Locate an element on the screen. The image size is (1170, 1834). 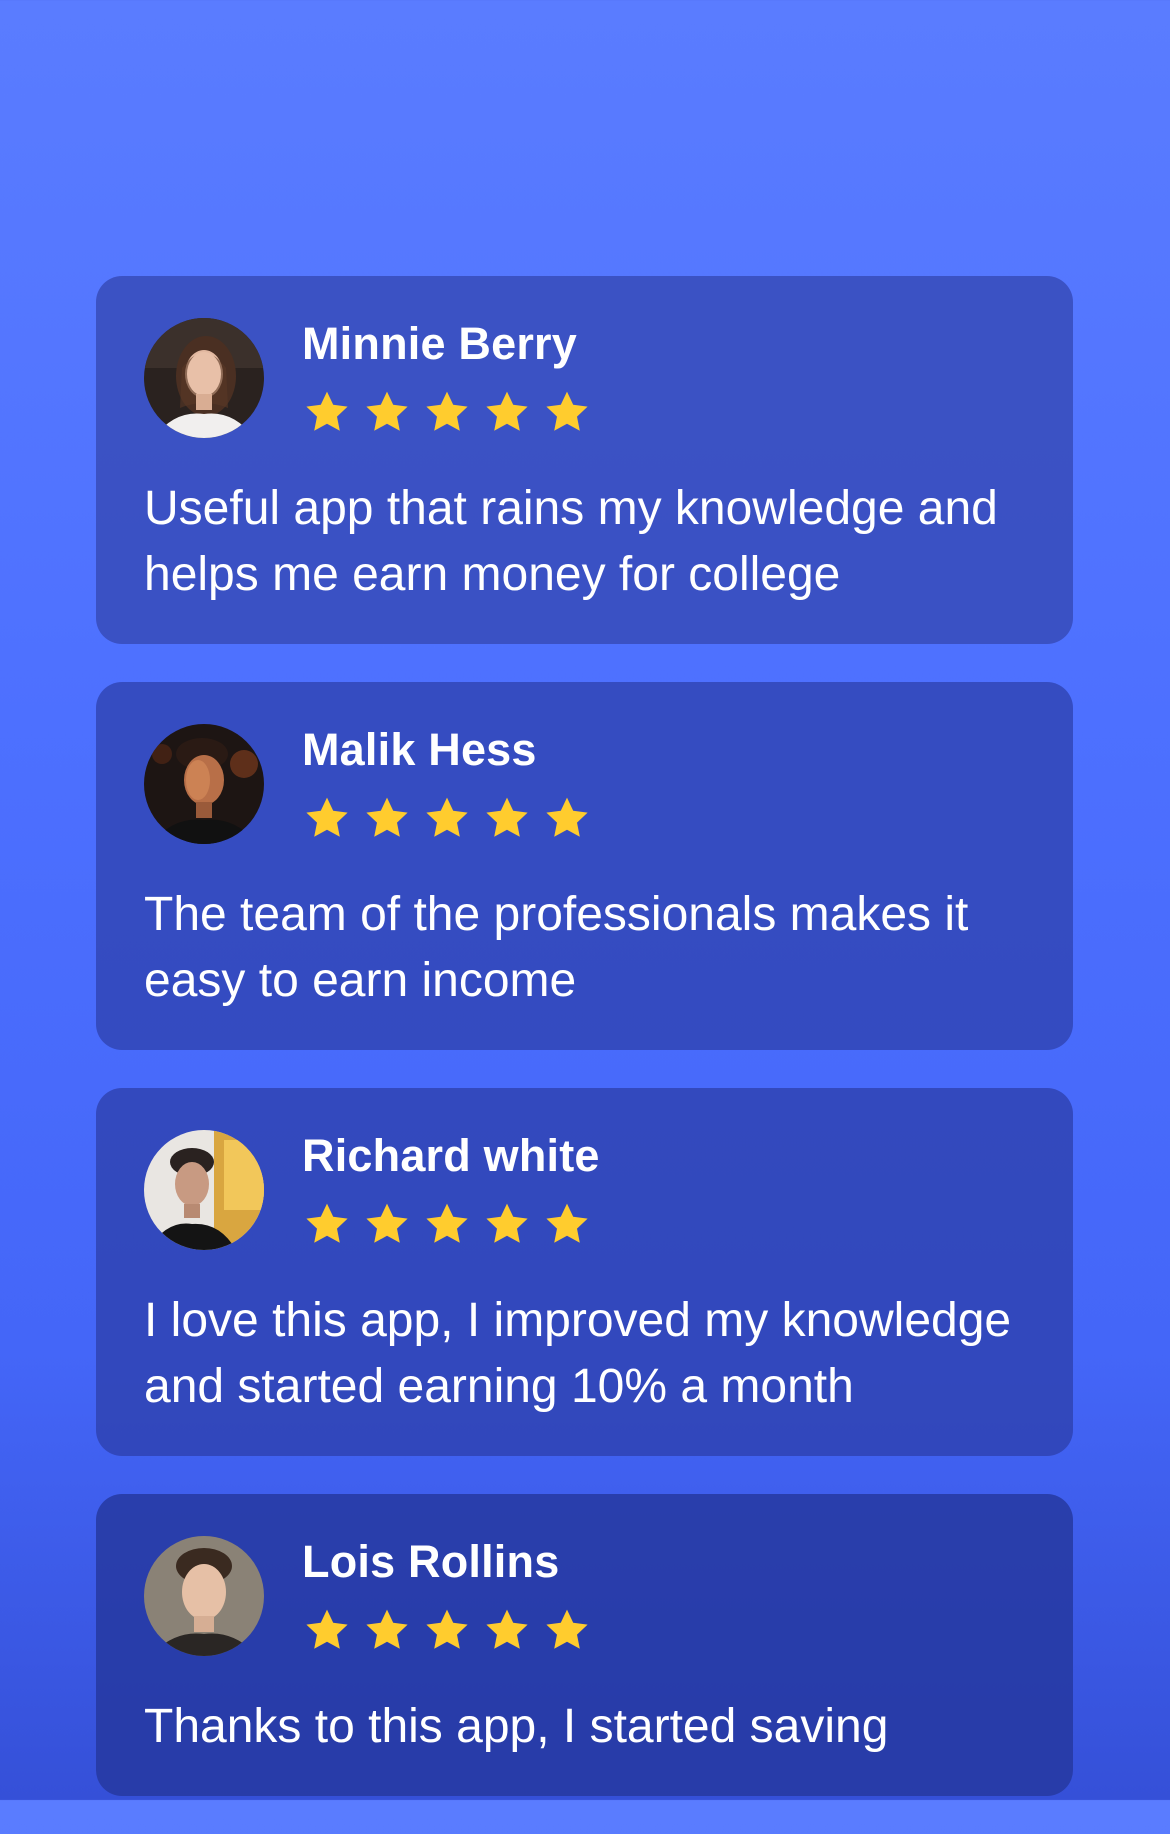
reviewer-name: Richard white is located at coordinates (451, 1155).